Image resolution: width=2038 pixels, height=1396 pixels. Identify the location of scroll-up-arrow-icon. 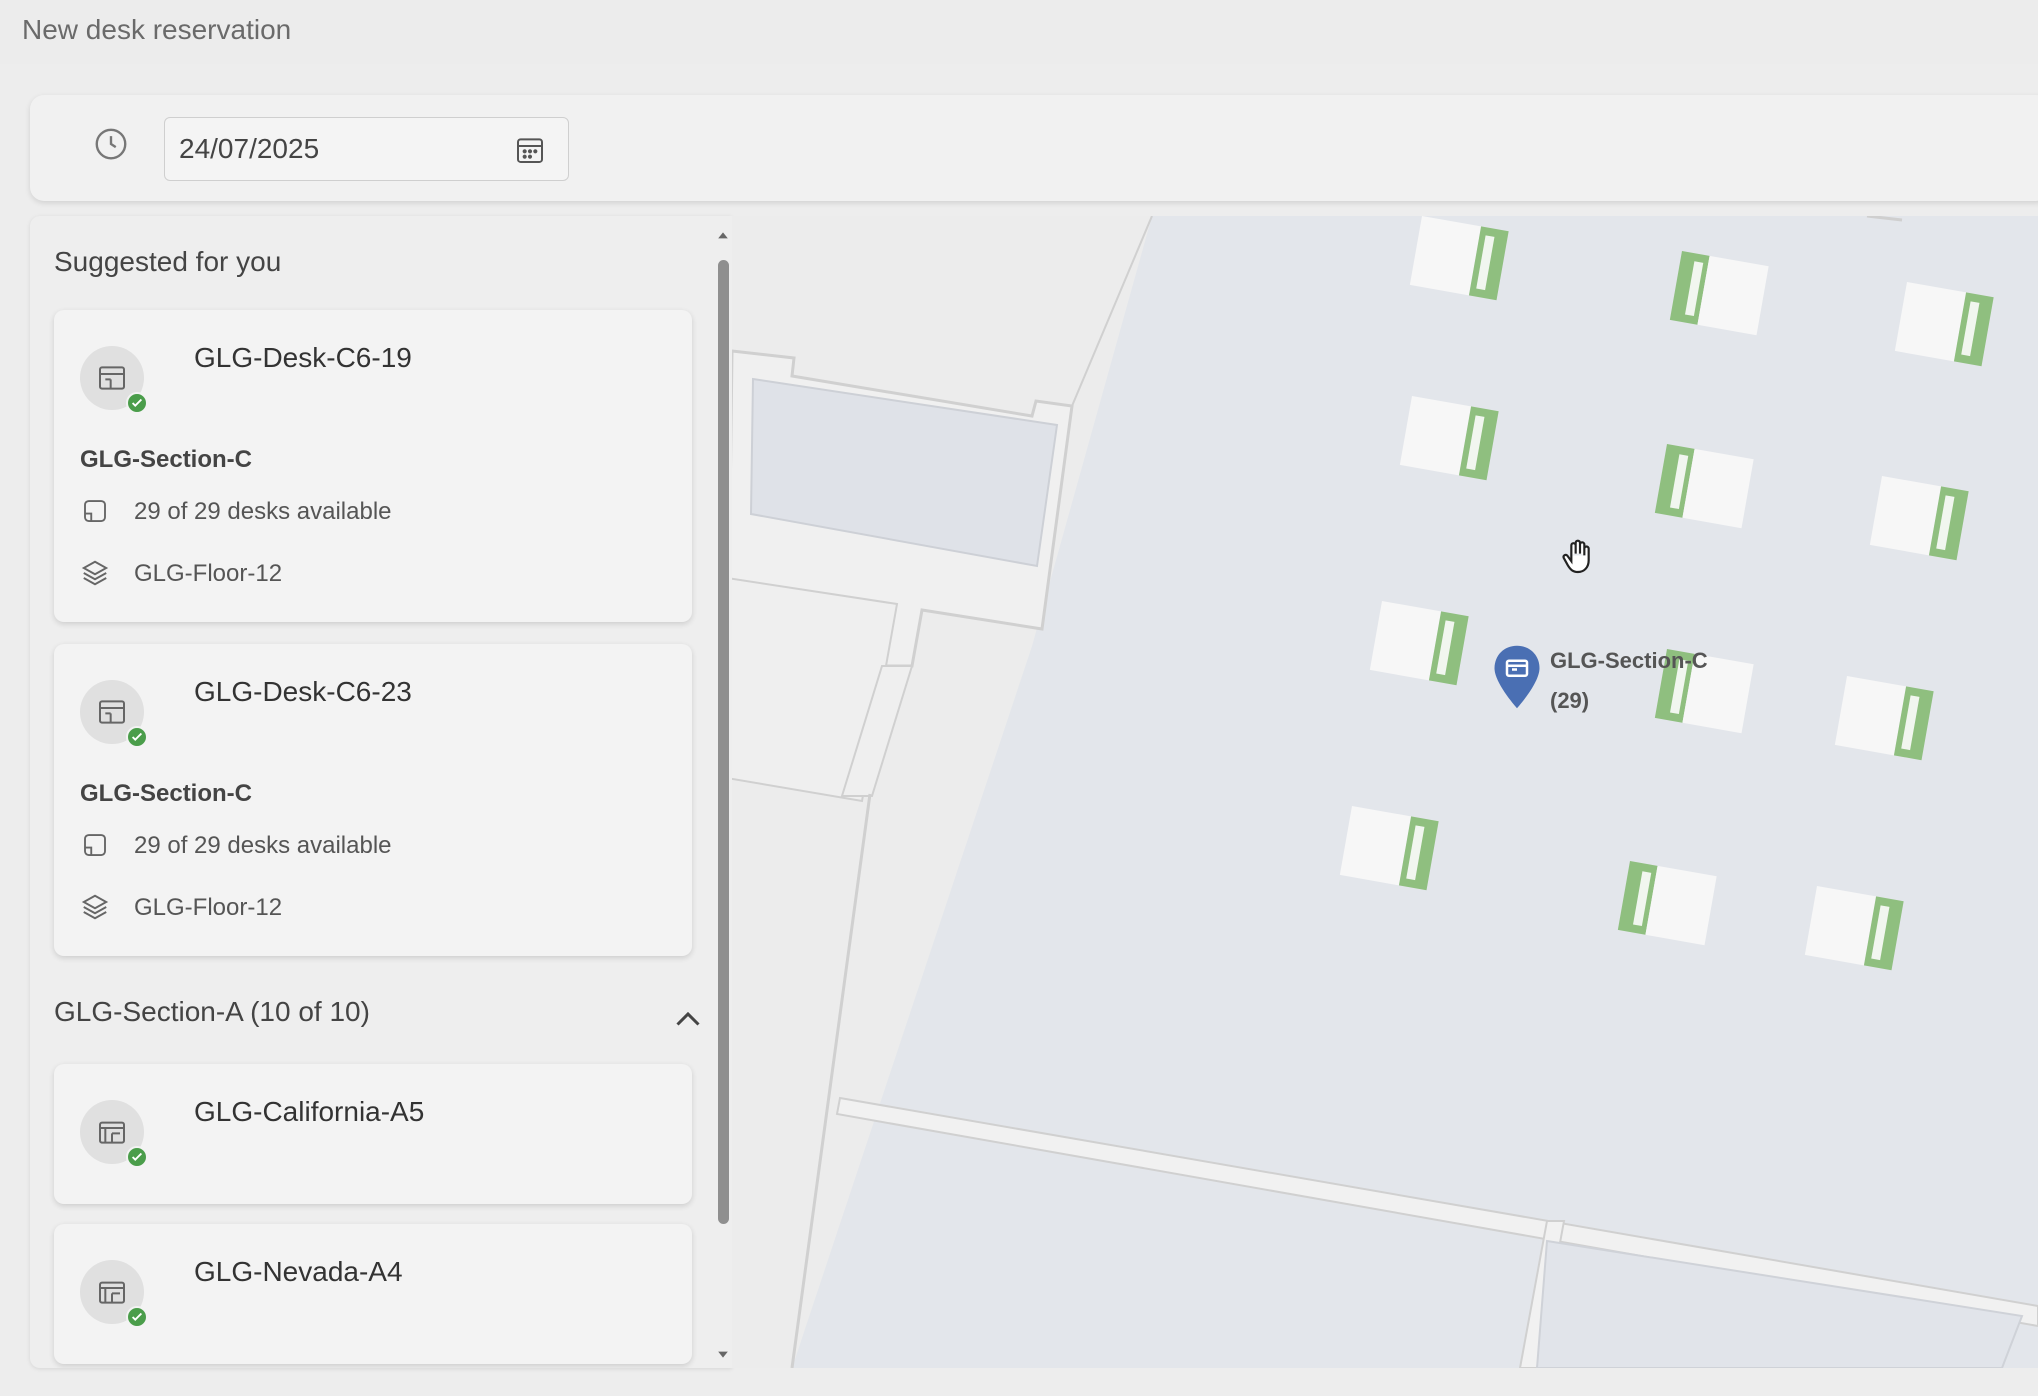
(723, 236).